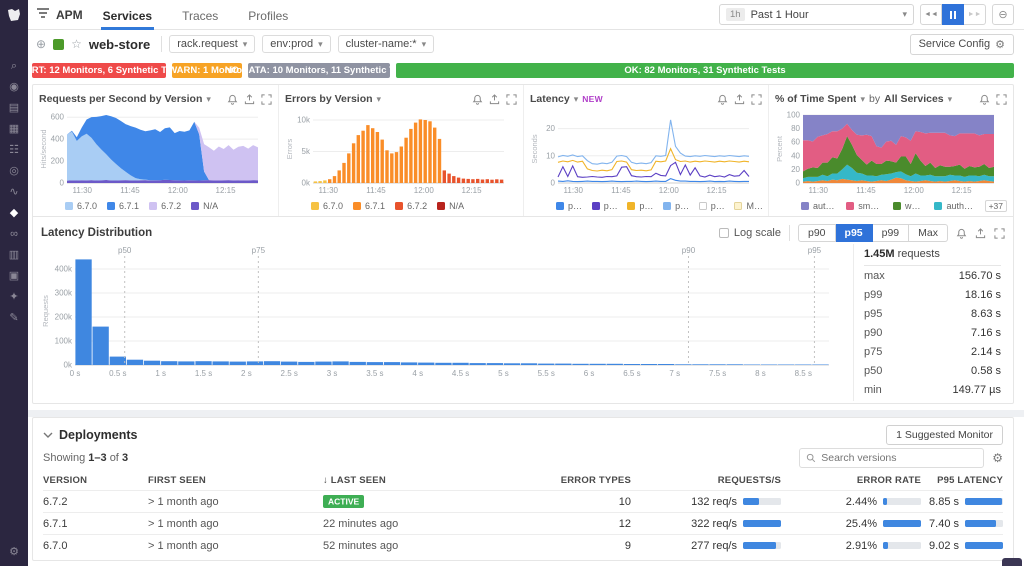 Image resolution: width=1024 pixels, height=566 pixels. Describe the element at coordinates (932, 332) in the screenshot. I see `latency-stat-row: p90 7.16 s` at that location.